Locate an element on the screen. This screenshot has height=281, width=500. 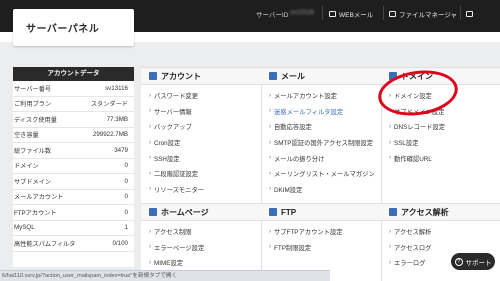
mail-menu-item: › 迷惑メールフィルタ設定 is located at coordinates (325, 112).